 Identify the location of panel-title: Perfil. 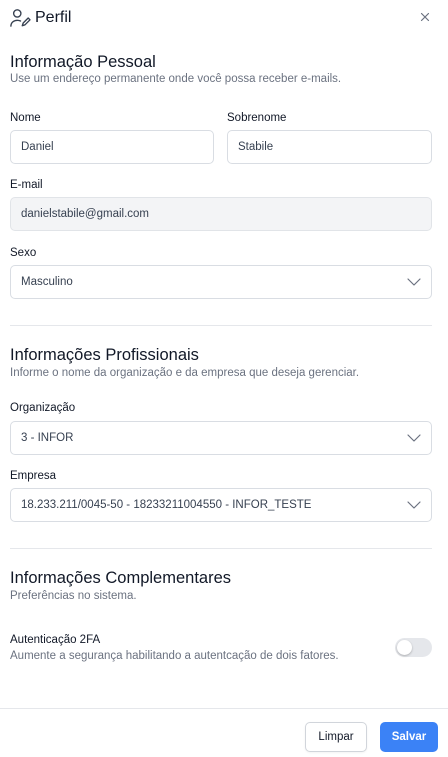
(53, 17).